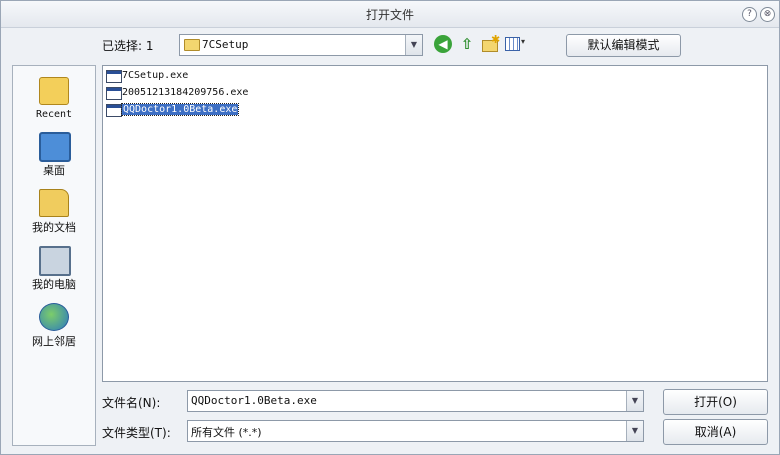 This screenshot has width=780, height=455. I want to click on places-bar: Recent 桌面 我的文档 我的电脑 网上邻居, so click(54, 255).